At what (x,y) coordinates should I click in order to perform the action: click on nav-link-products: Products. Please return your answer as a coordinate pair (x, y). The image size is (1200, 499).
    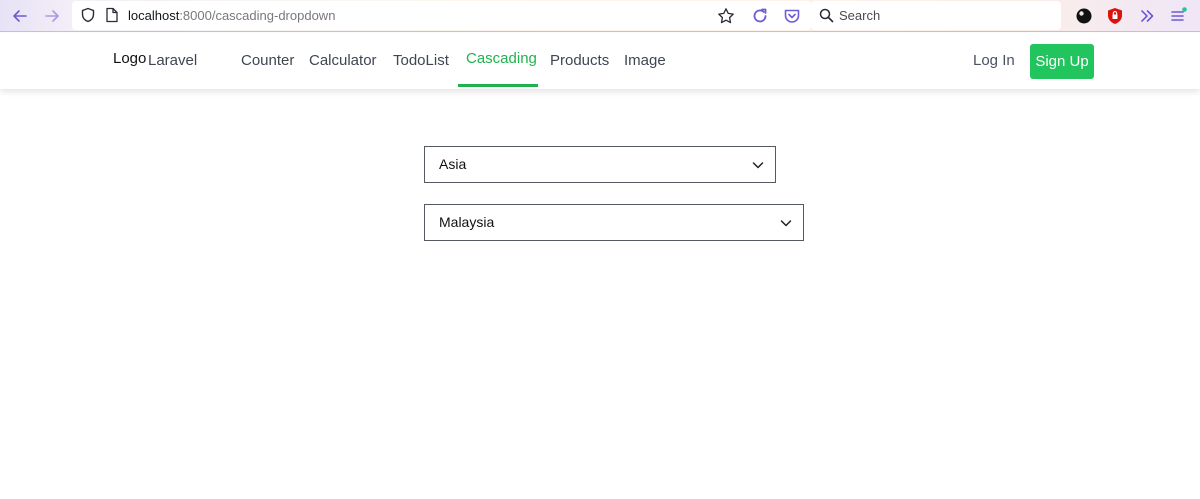
    Looking at the image, I should click on (579, 60).